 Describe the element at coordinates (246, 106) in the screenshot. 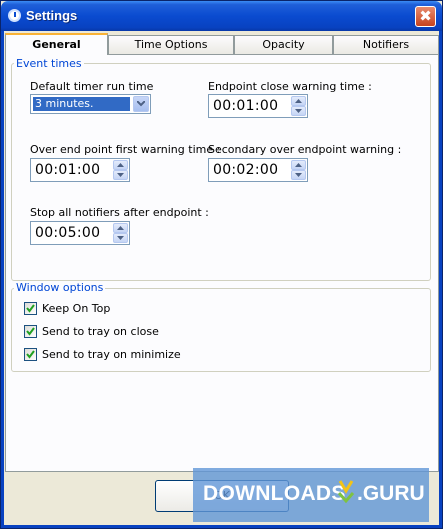

I see `endpoint-close-value: 00:01:00` at that location.